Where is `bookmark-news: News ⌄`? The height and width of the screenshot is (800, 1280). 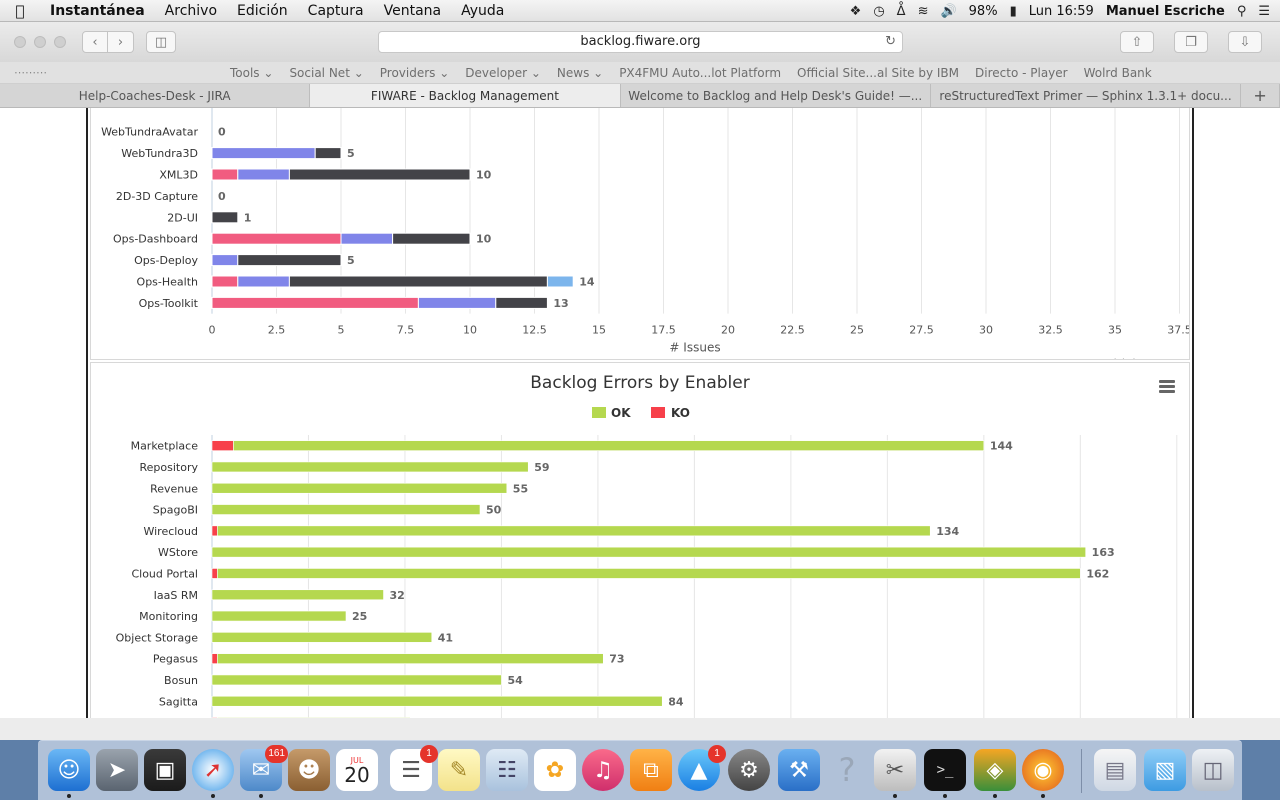
bookmark-news: News ⌄ is located at coordinates (580, 73).